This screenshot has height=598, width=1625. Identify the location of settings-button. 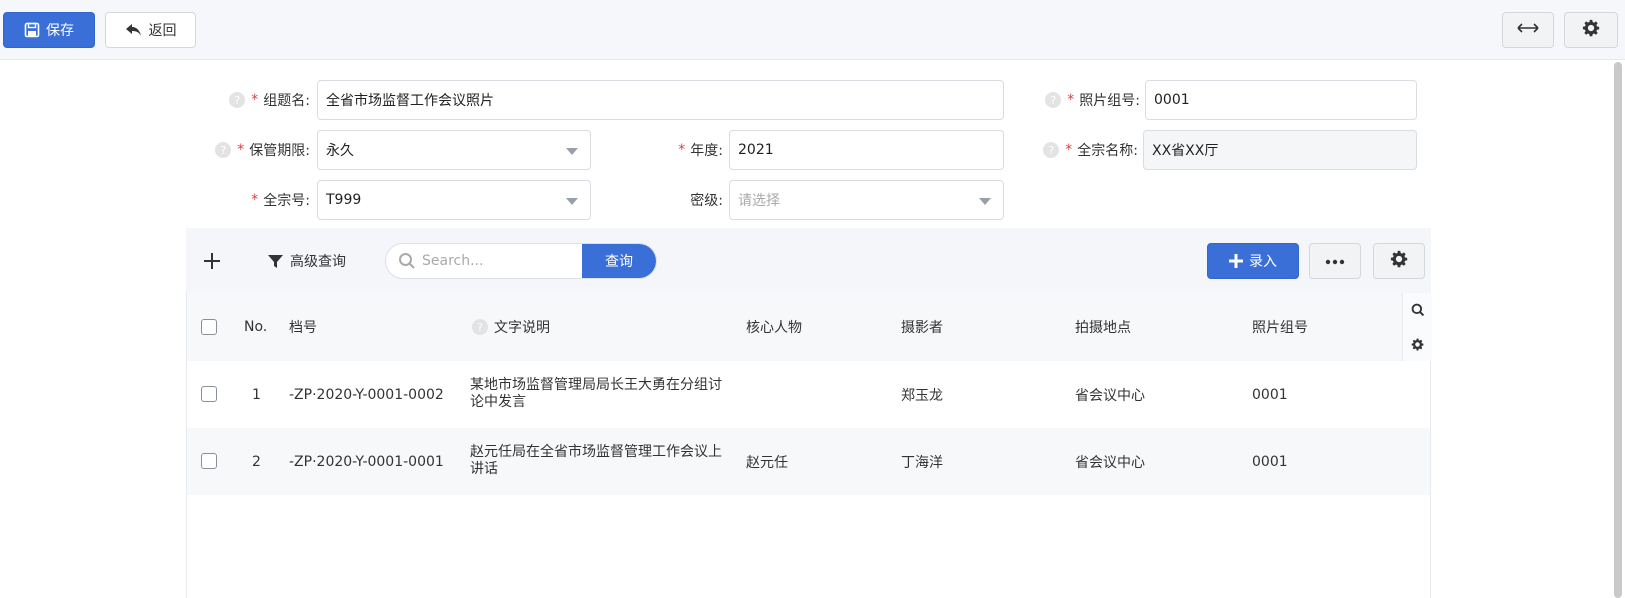
(1591, 30).